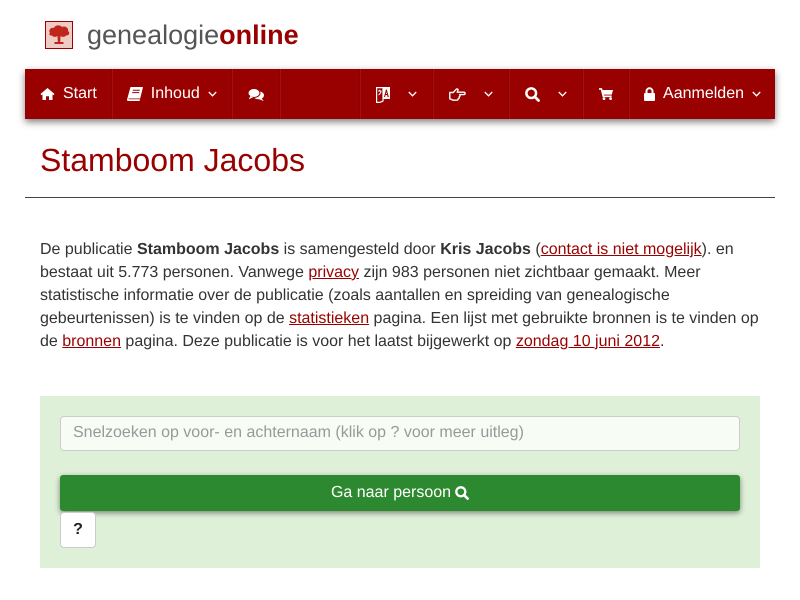  What do you see at coordinates (193, 35) in the screenshot?
I see `site-name: genealogieonline` at bounding box center [193, 35].